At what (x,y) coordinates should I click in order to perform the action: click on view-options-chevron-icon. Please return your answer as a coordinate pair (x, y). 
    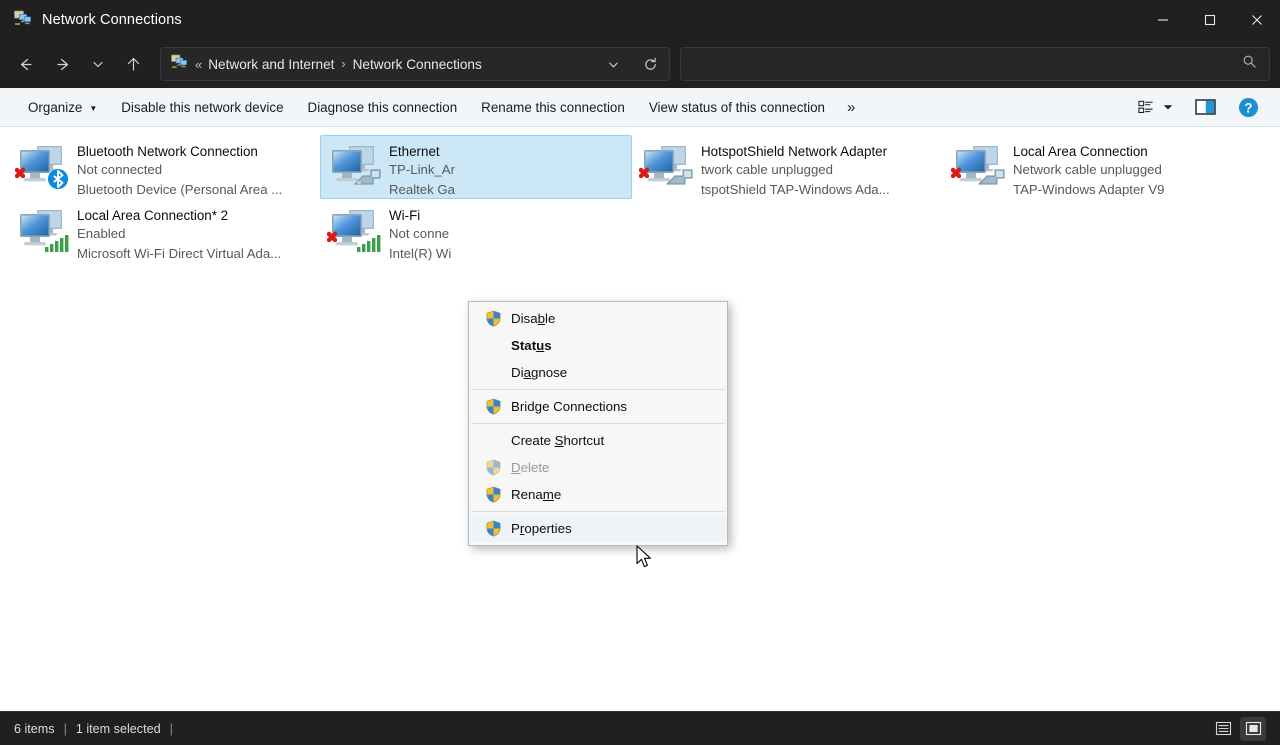
    Looking at the image, I should click on (1168, 107).